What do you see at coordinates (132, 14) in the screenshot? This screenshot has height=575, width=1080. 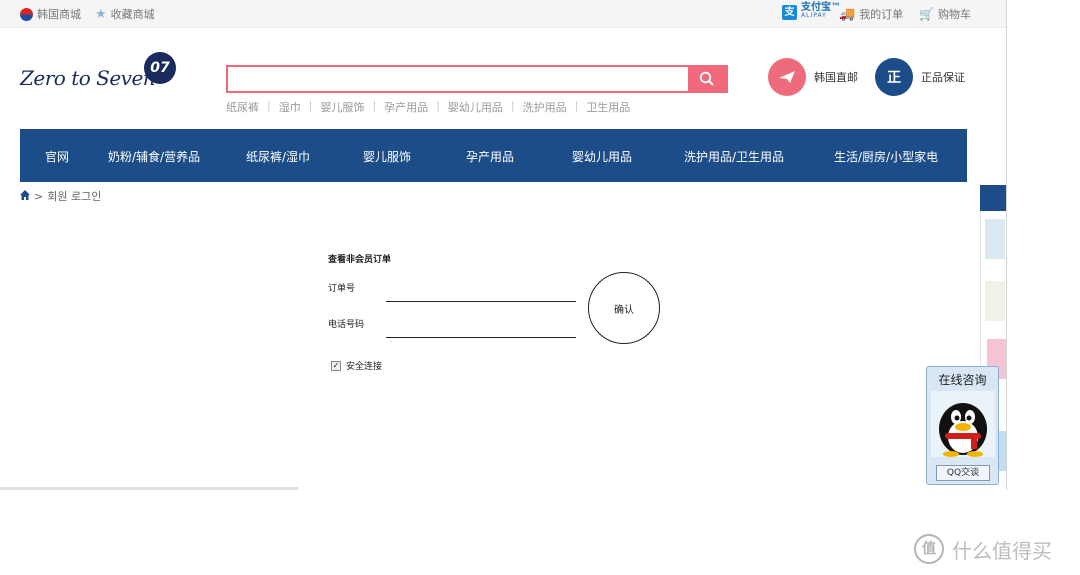 I see `favorite-mall-label: 收藏商城` at bounding box center [132, 14].